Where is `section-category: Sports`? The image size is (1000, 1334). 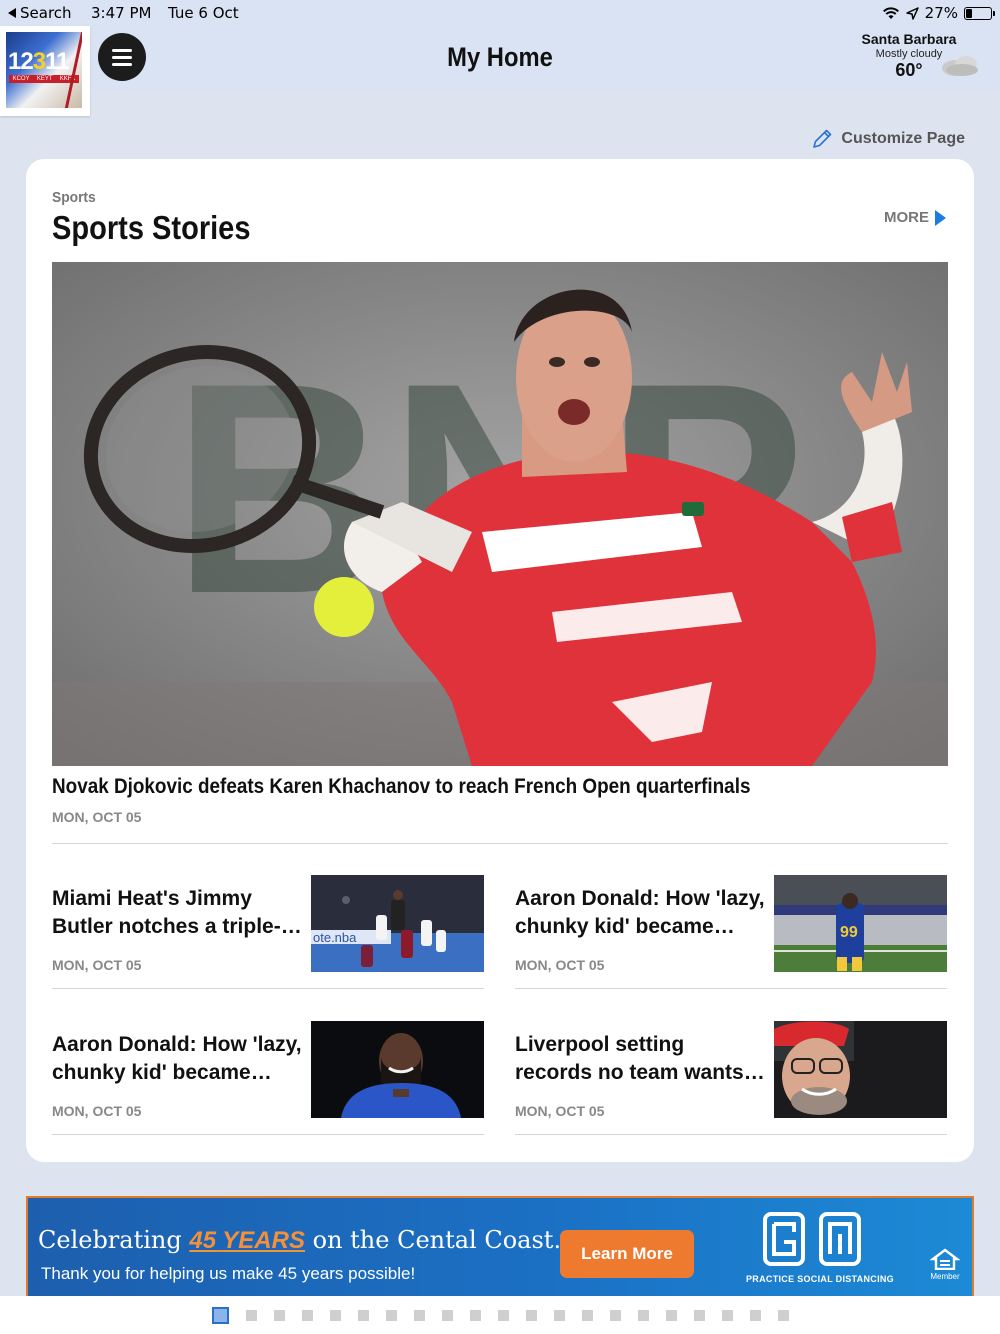
section-category: Sports is located at coordinates (74, 197).